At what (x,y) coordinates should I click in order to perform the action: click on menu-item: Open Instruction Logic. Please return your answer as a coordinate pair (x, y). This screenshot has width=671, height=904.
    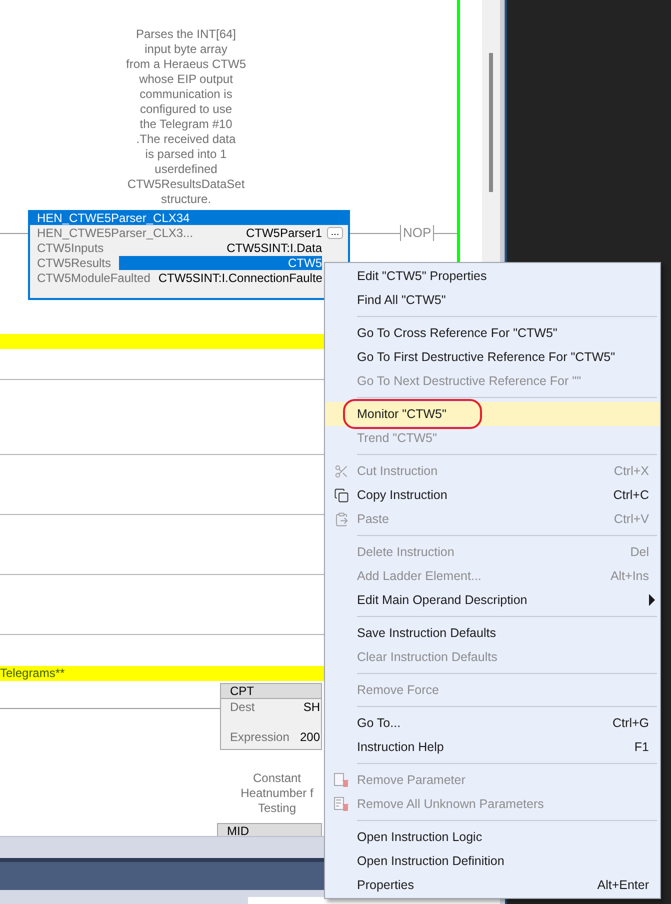
    Looking at the image, I should click on (492, 837).